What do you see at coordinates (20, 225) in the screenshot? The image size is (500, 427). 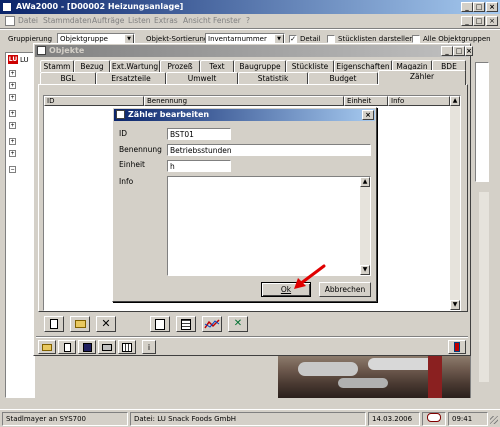 I see `object-tree: LU LU` at bounding box center [20, 225].